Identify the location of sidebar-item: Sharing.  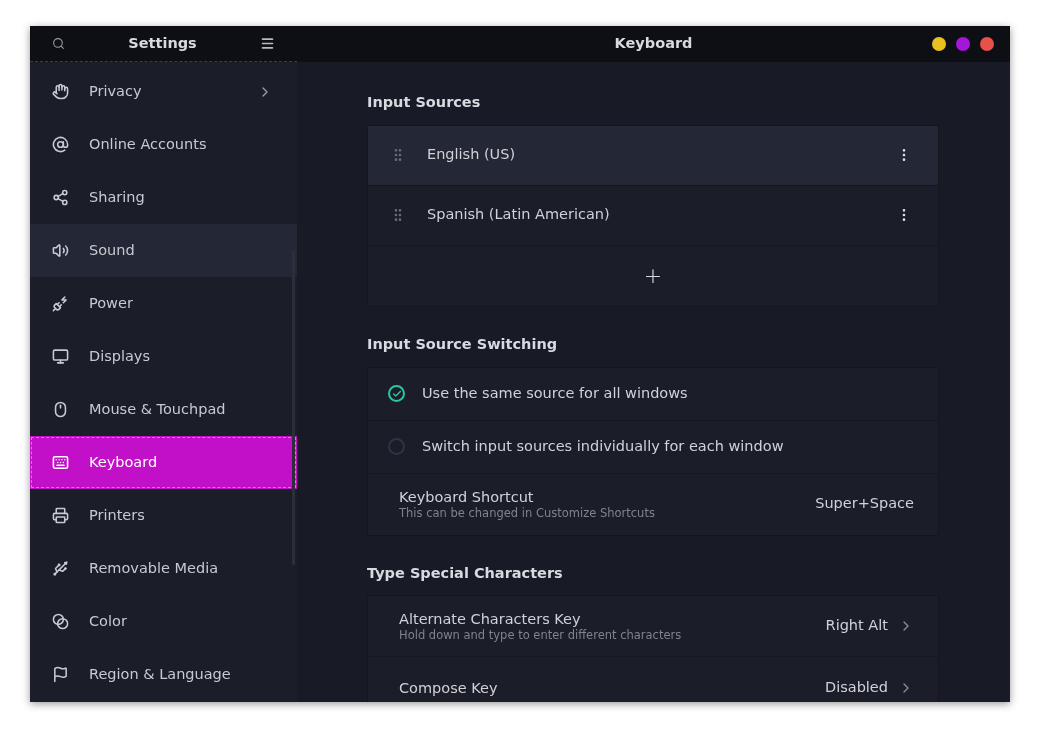
(163, 197).